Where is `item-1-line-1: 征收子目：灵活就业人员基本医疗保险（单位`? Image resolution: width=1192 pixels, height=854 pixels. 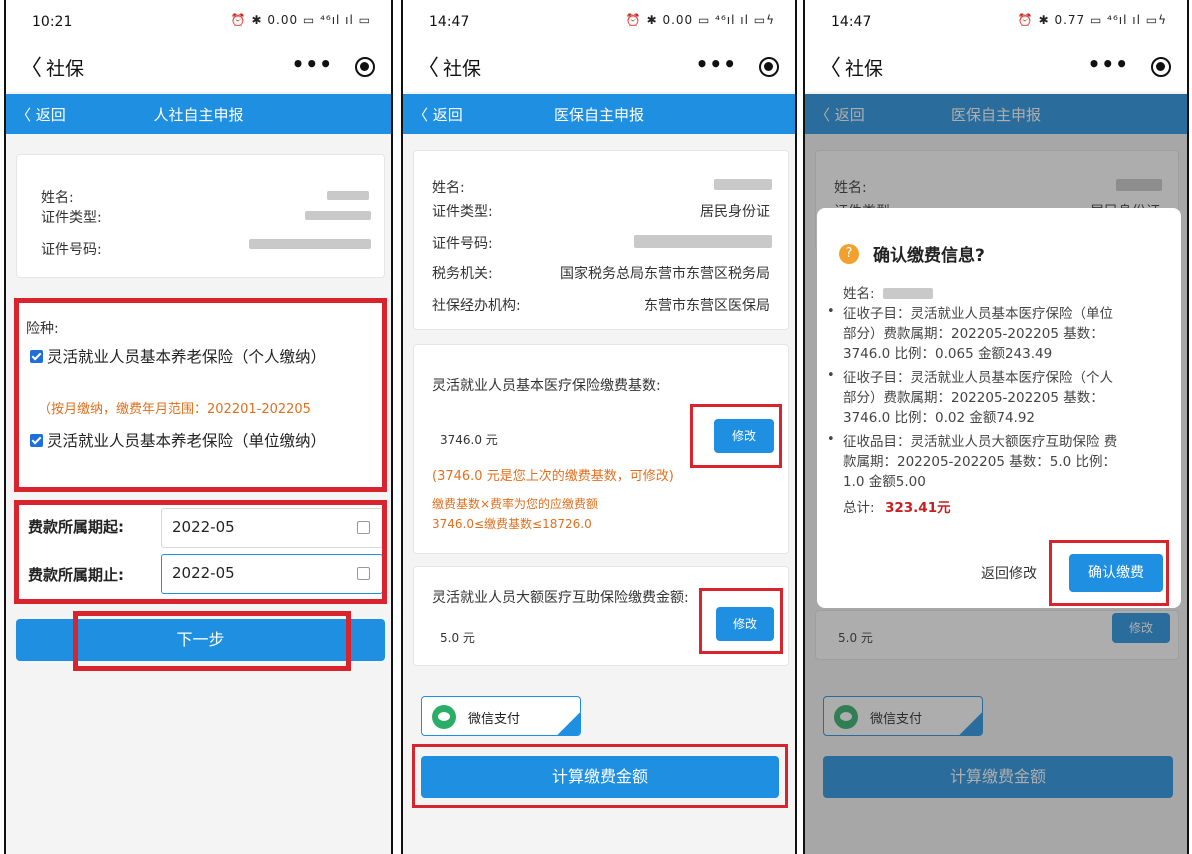 item-1-line-1: 征收子目：灵活就业人员基本医疗保险（单位 is located at coordinates (978, 314).